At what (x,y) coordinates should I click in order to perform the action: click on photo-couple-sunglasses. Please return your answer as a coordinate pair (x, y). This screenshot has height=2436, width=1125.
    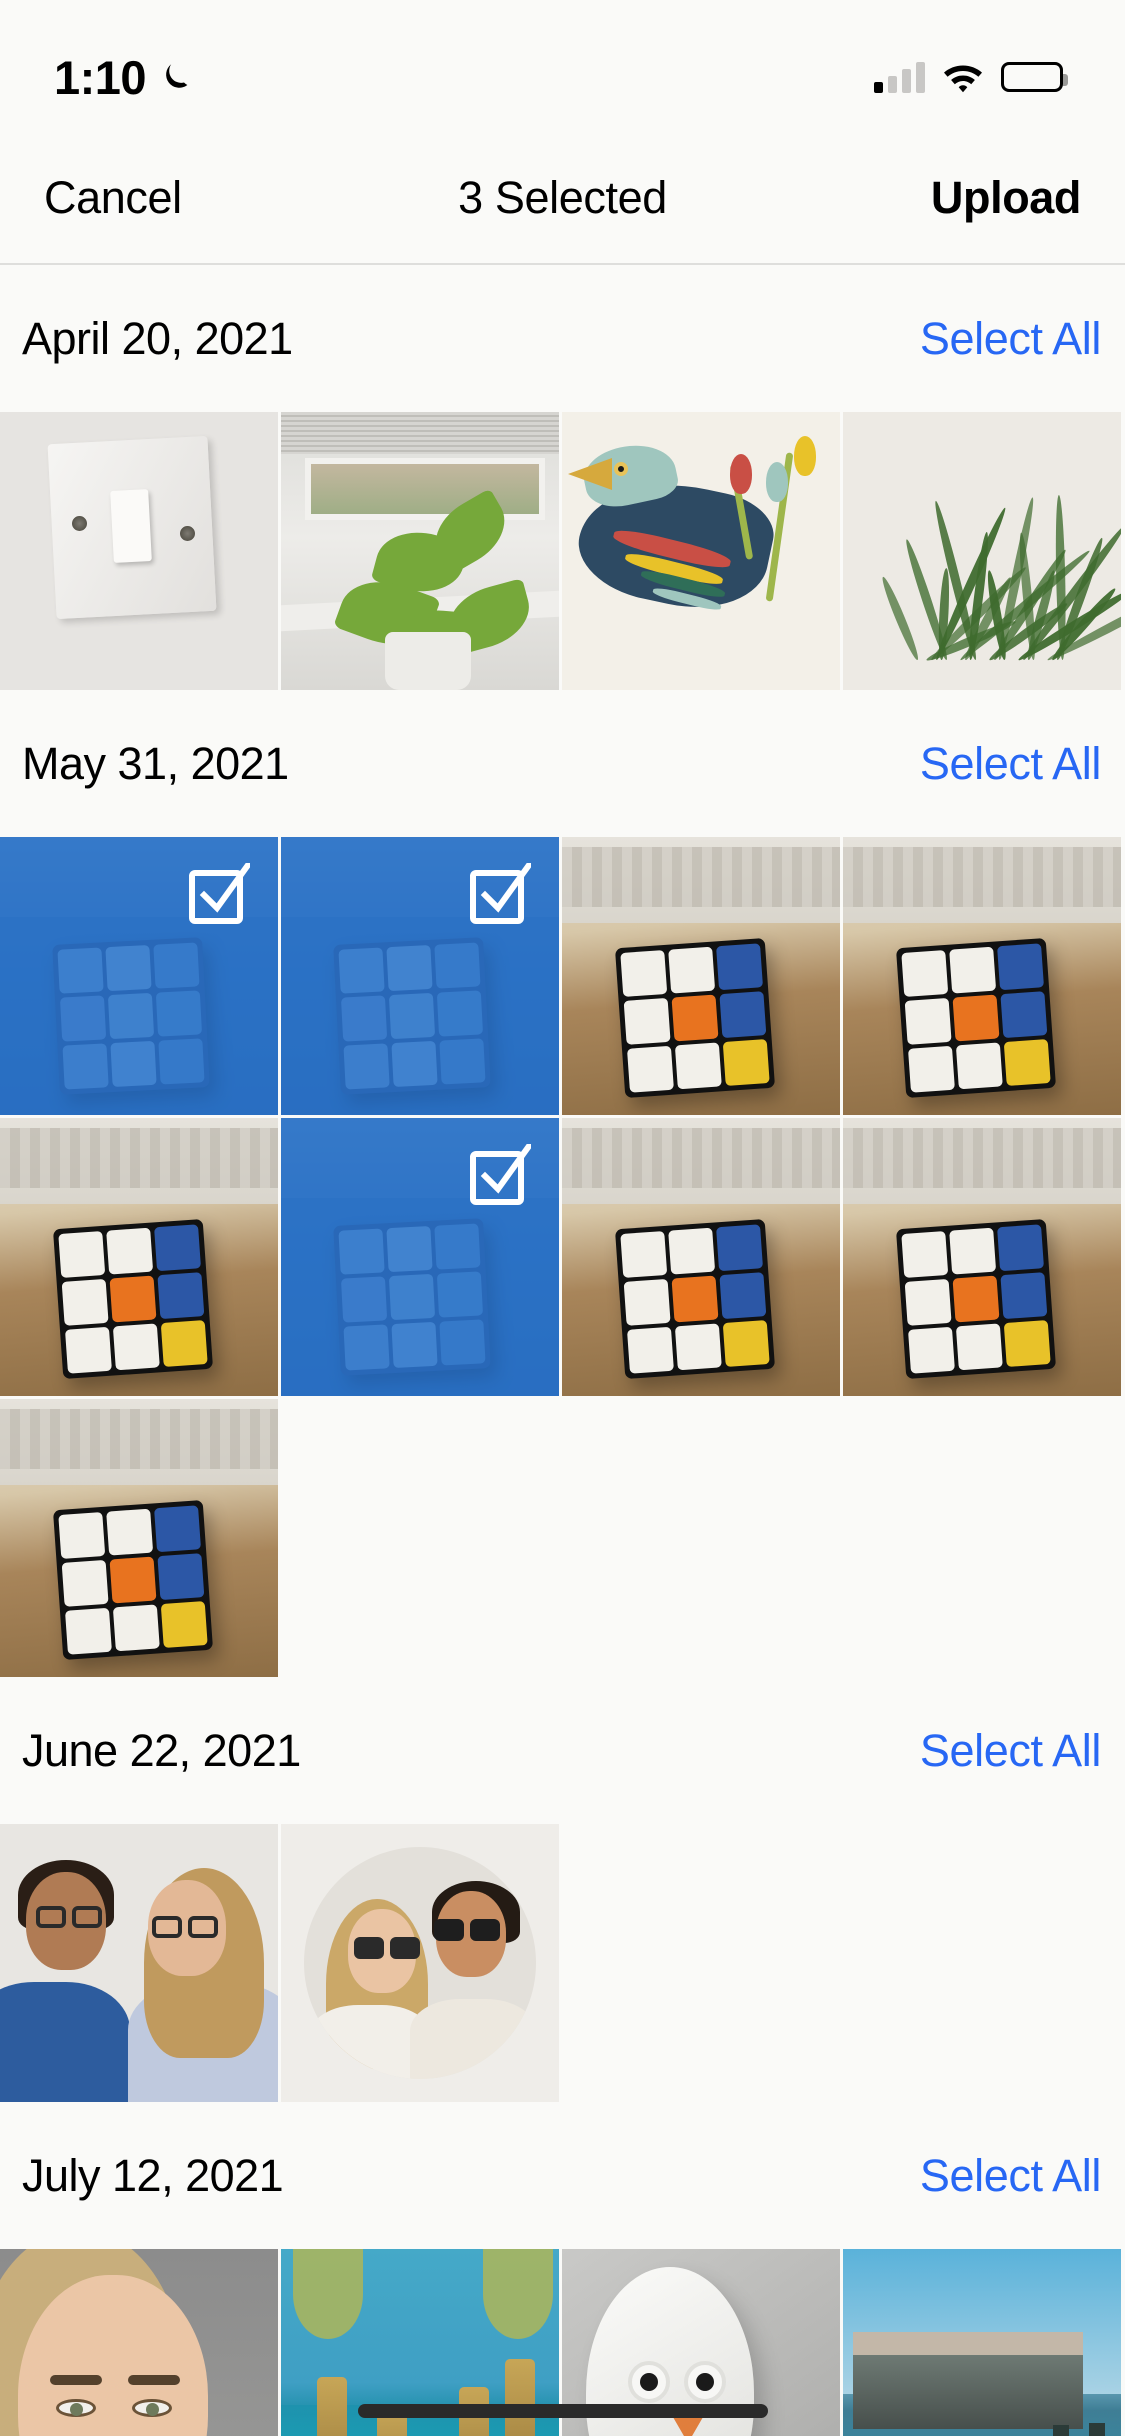
    Looking at the image, I should click on (420, 1963).